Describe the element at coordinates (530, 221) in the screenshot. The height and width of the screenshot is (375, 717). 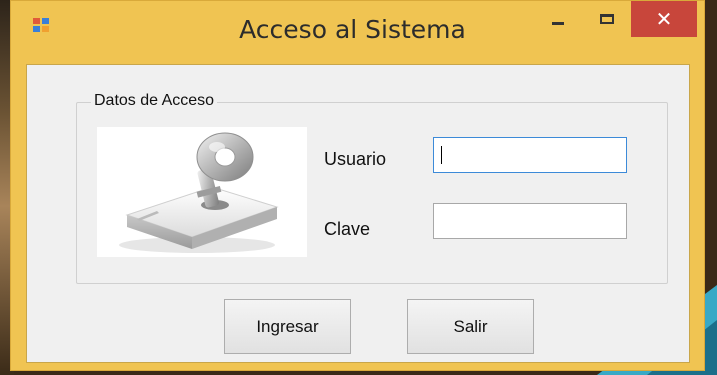
I see `clave-input` at that location.